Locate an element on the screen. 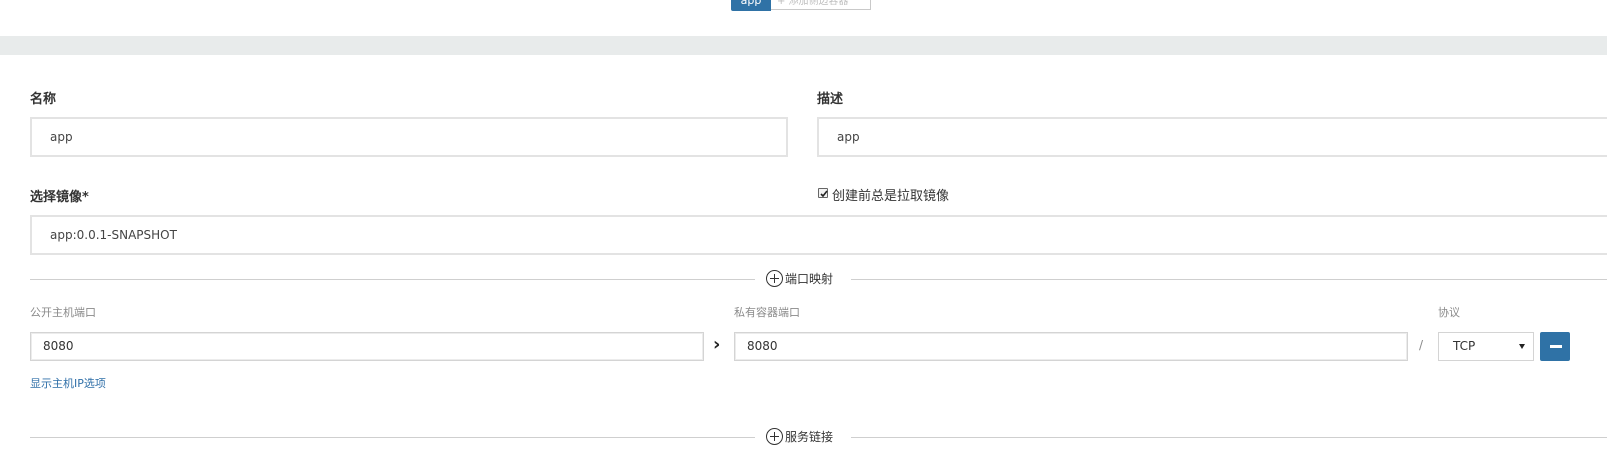  minus-icon is located at coordinates (1556, 346).